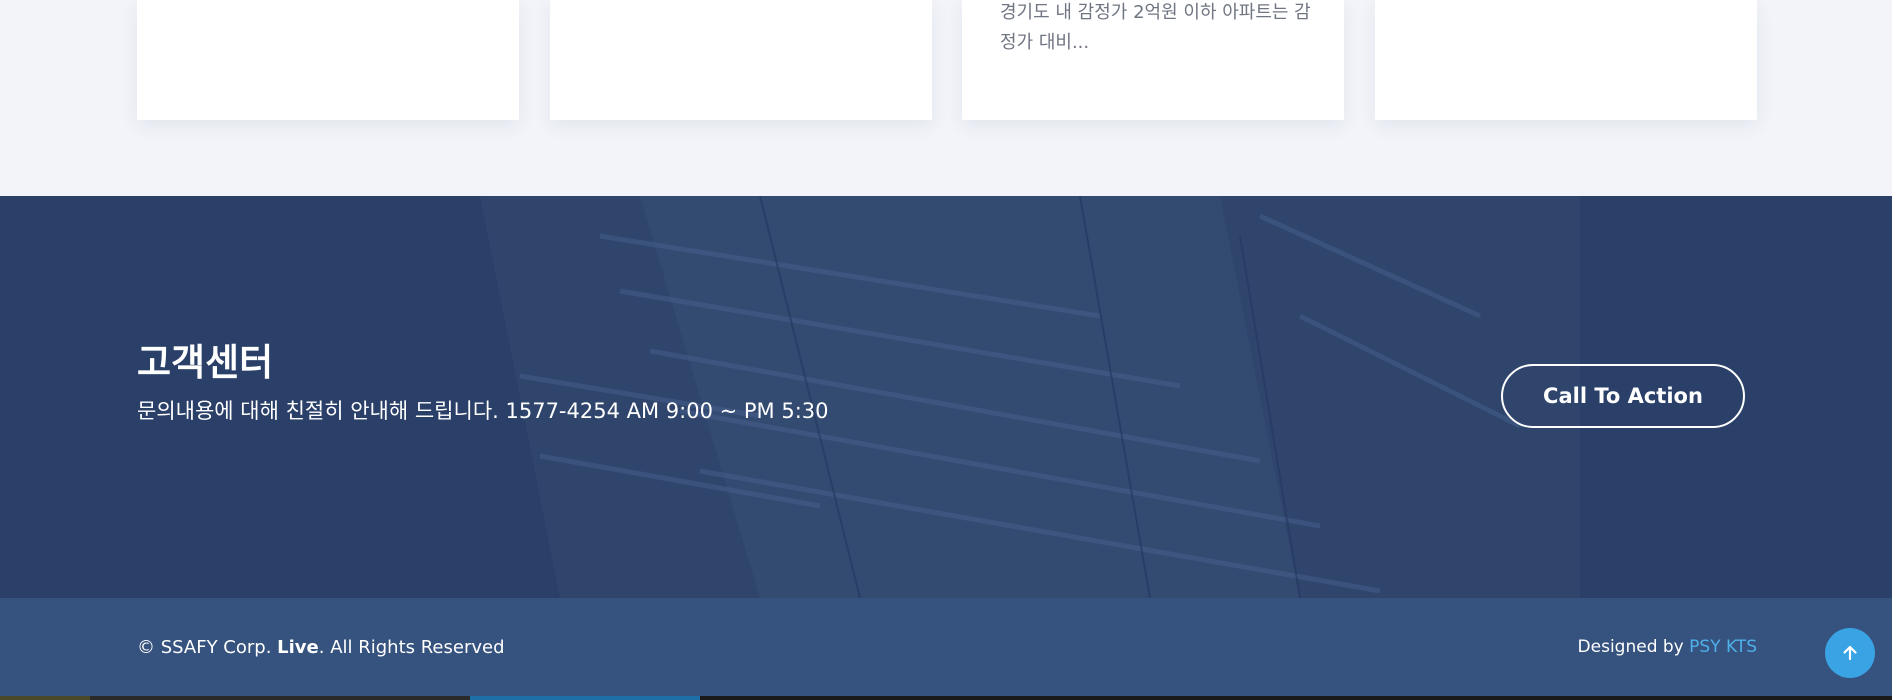 Image resolution: width=1892 pixels, height=700 pixels. What do you see at coordinates (298, 647) in the screenshot?
I see `copyright-brand: Live` at bounding box center [298, 647].